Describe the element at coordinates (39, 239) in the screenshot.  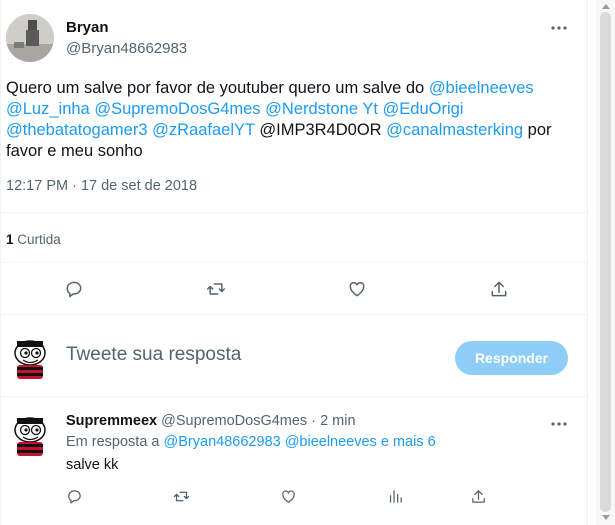
I see `retweet-label: Curtida` at that location.